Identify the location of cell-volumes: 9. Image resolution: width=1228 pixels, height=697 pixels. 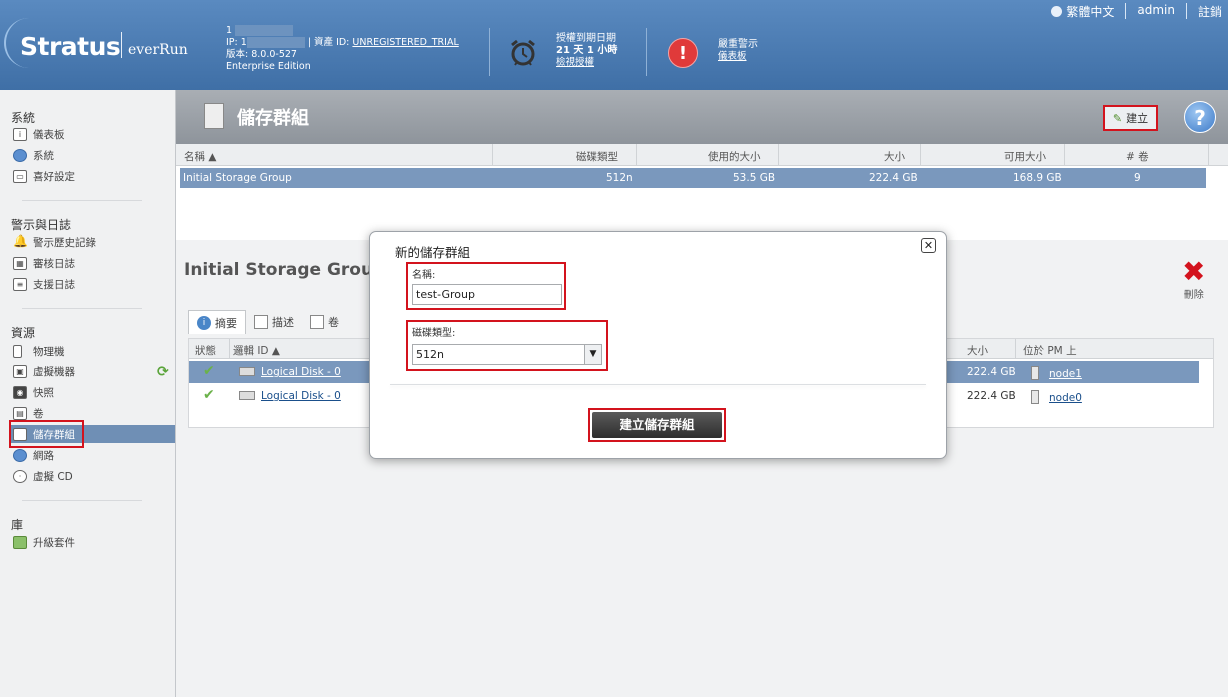
(1137, 178).